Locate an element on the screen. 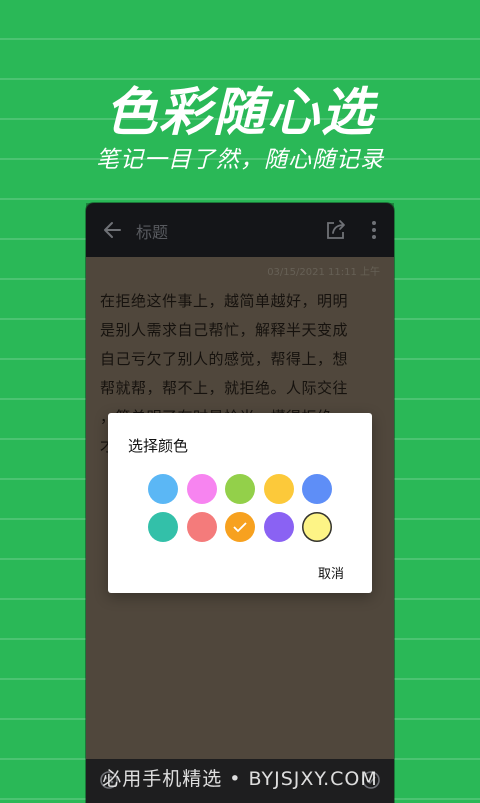  promo-headline: 色彩随心选 is located at coordinates (239, 113).